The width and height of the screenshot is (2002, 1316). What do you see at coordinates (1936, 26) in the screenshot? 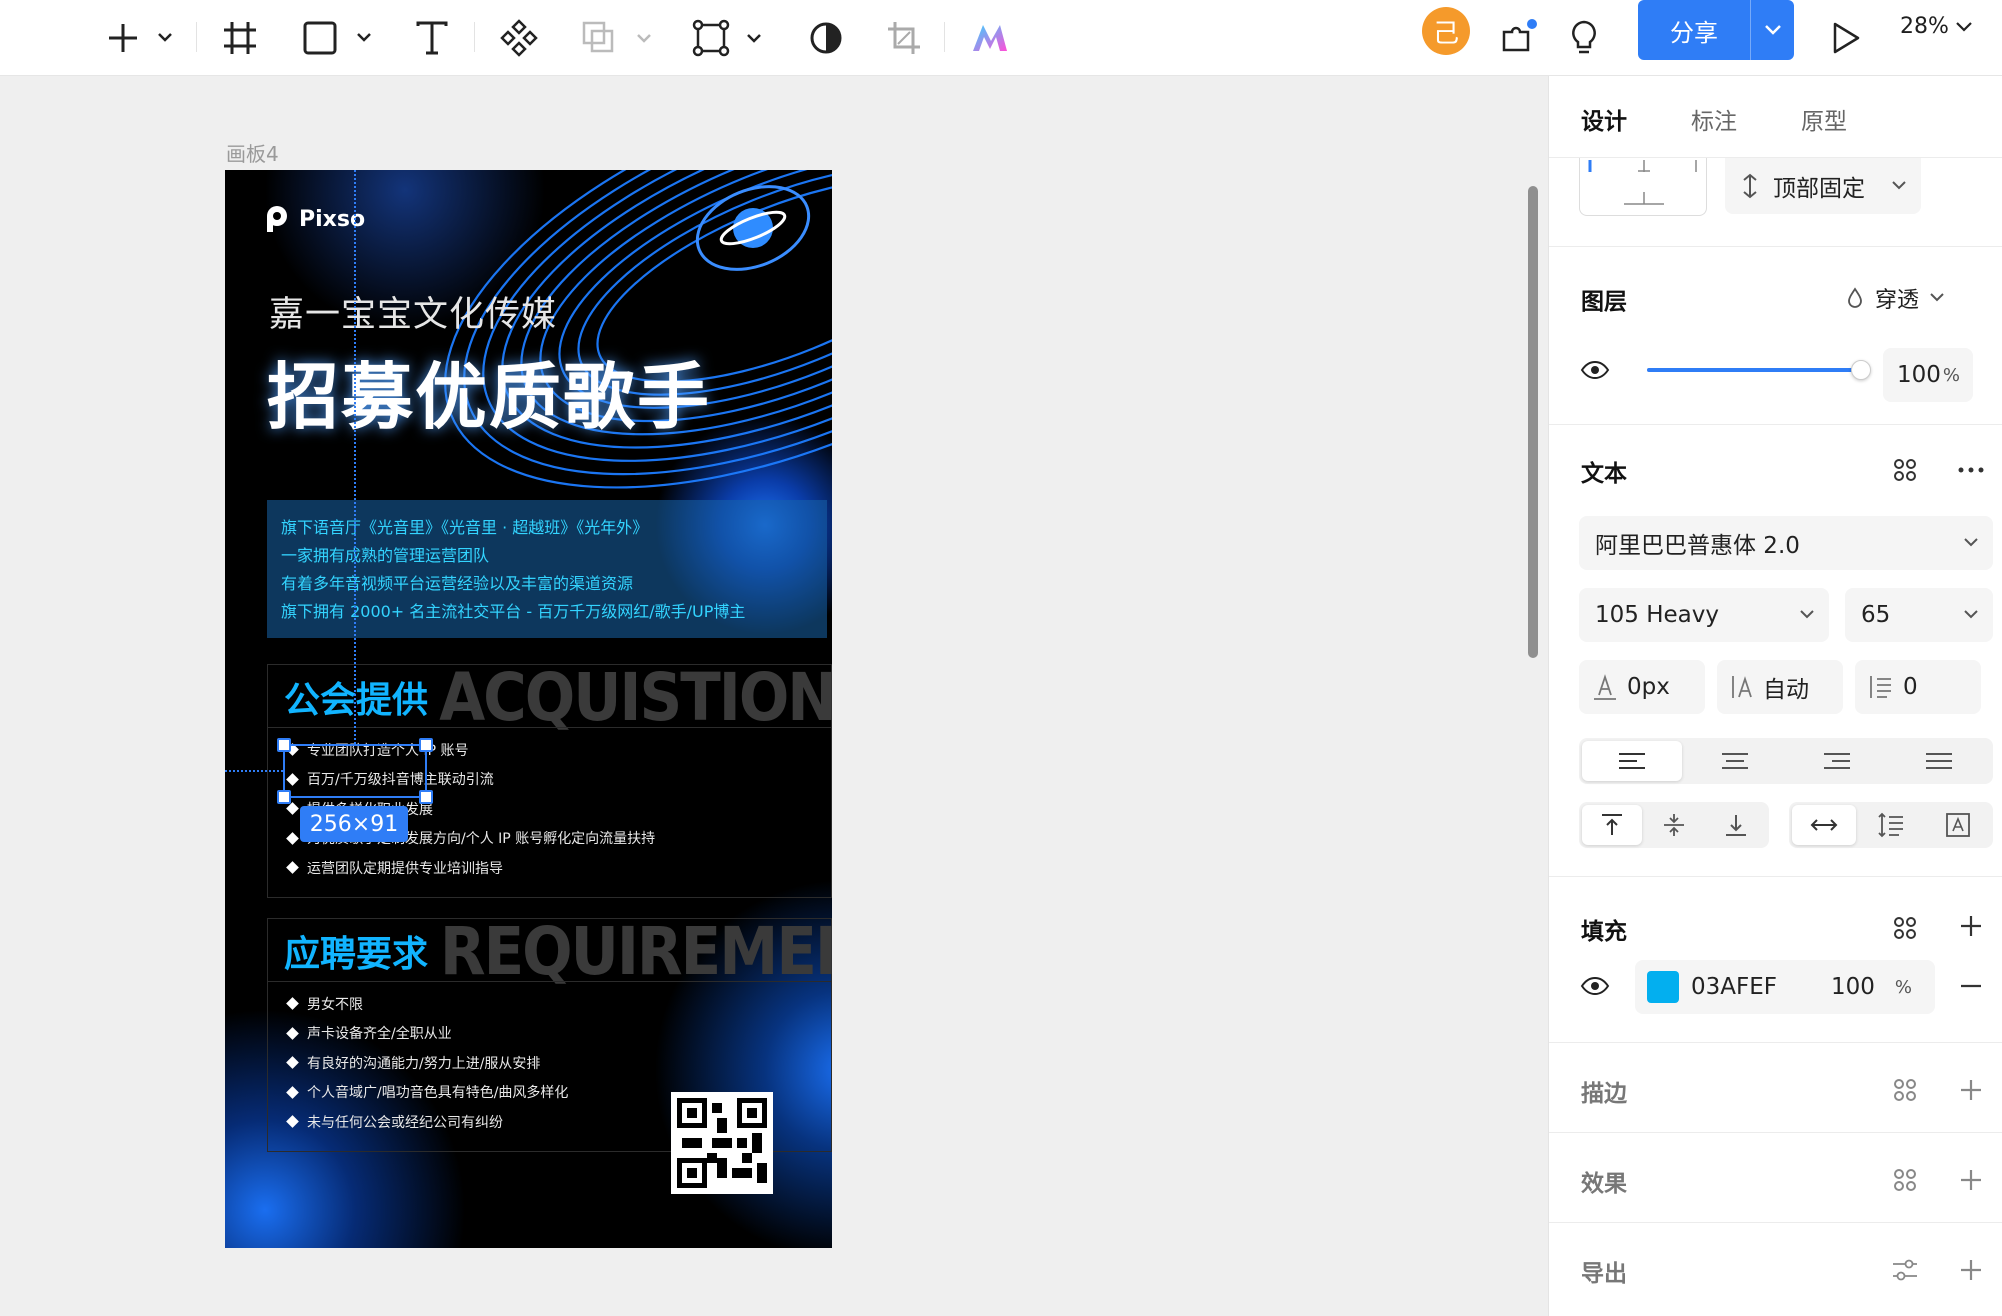
I see `zoom-control: 28%` at bounding box center [1936, 26].